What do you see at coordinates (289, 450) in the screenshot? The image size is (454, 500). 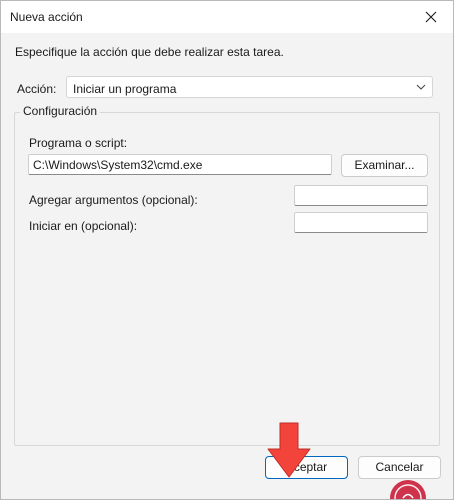 I see `red-arrow-annotation-icon` at bounding box center [289, 450].